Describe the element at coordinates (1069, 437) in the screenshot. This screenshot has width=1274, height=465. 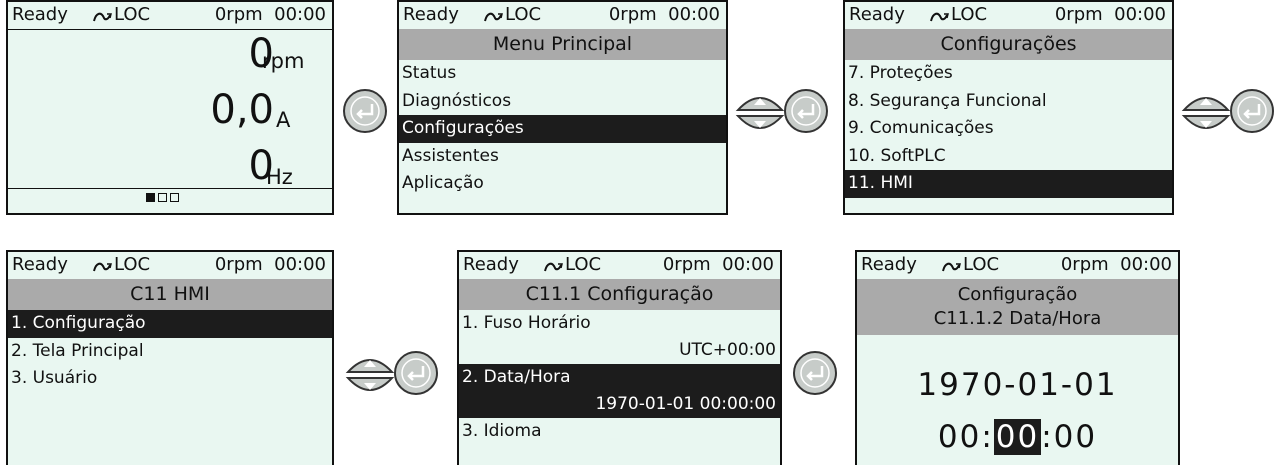
I see `time-seconds: :00` at that location.